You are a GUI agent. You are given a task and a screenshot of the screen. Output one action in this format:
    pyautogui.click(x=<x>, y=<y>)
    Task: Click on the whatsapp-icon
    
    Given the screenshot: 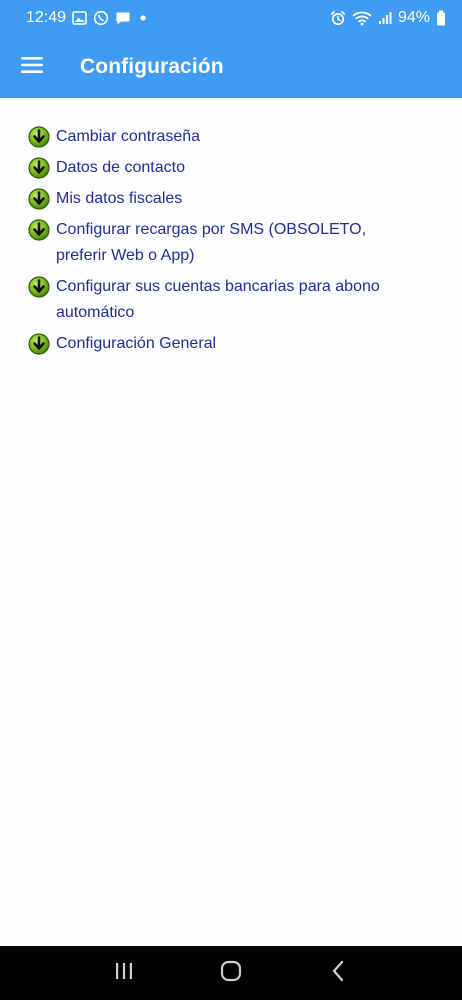 What is the action you would take?
    pyautogui.click(x=101, y=18)
    